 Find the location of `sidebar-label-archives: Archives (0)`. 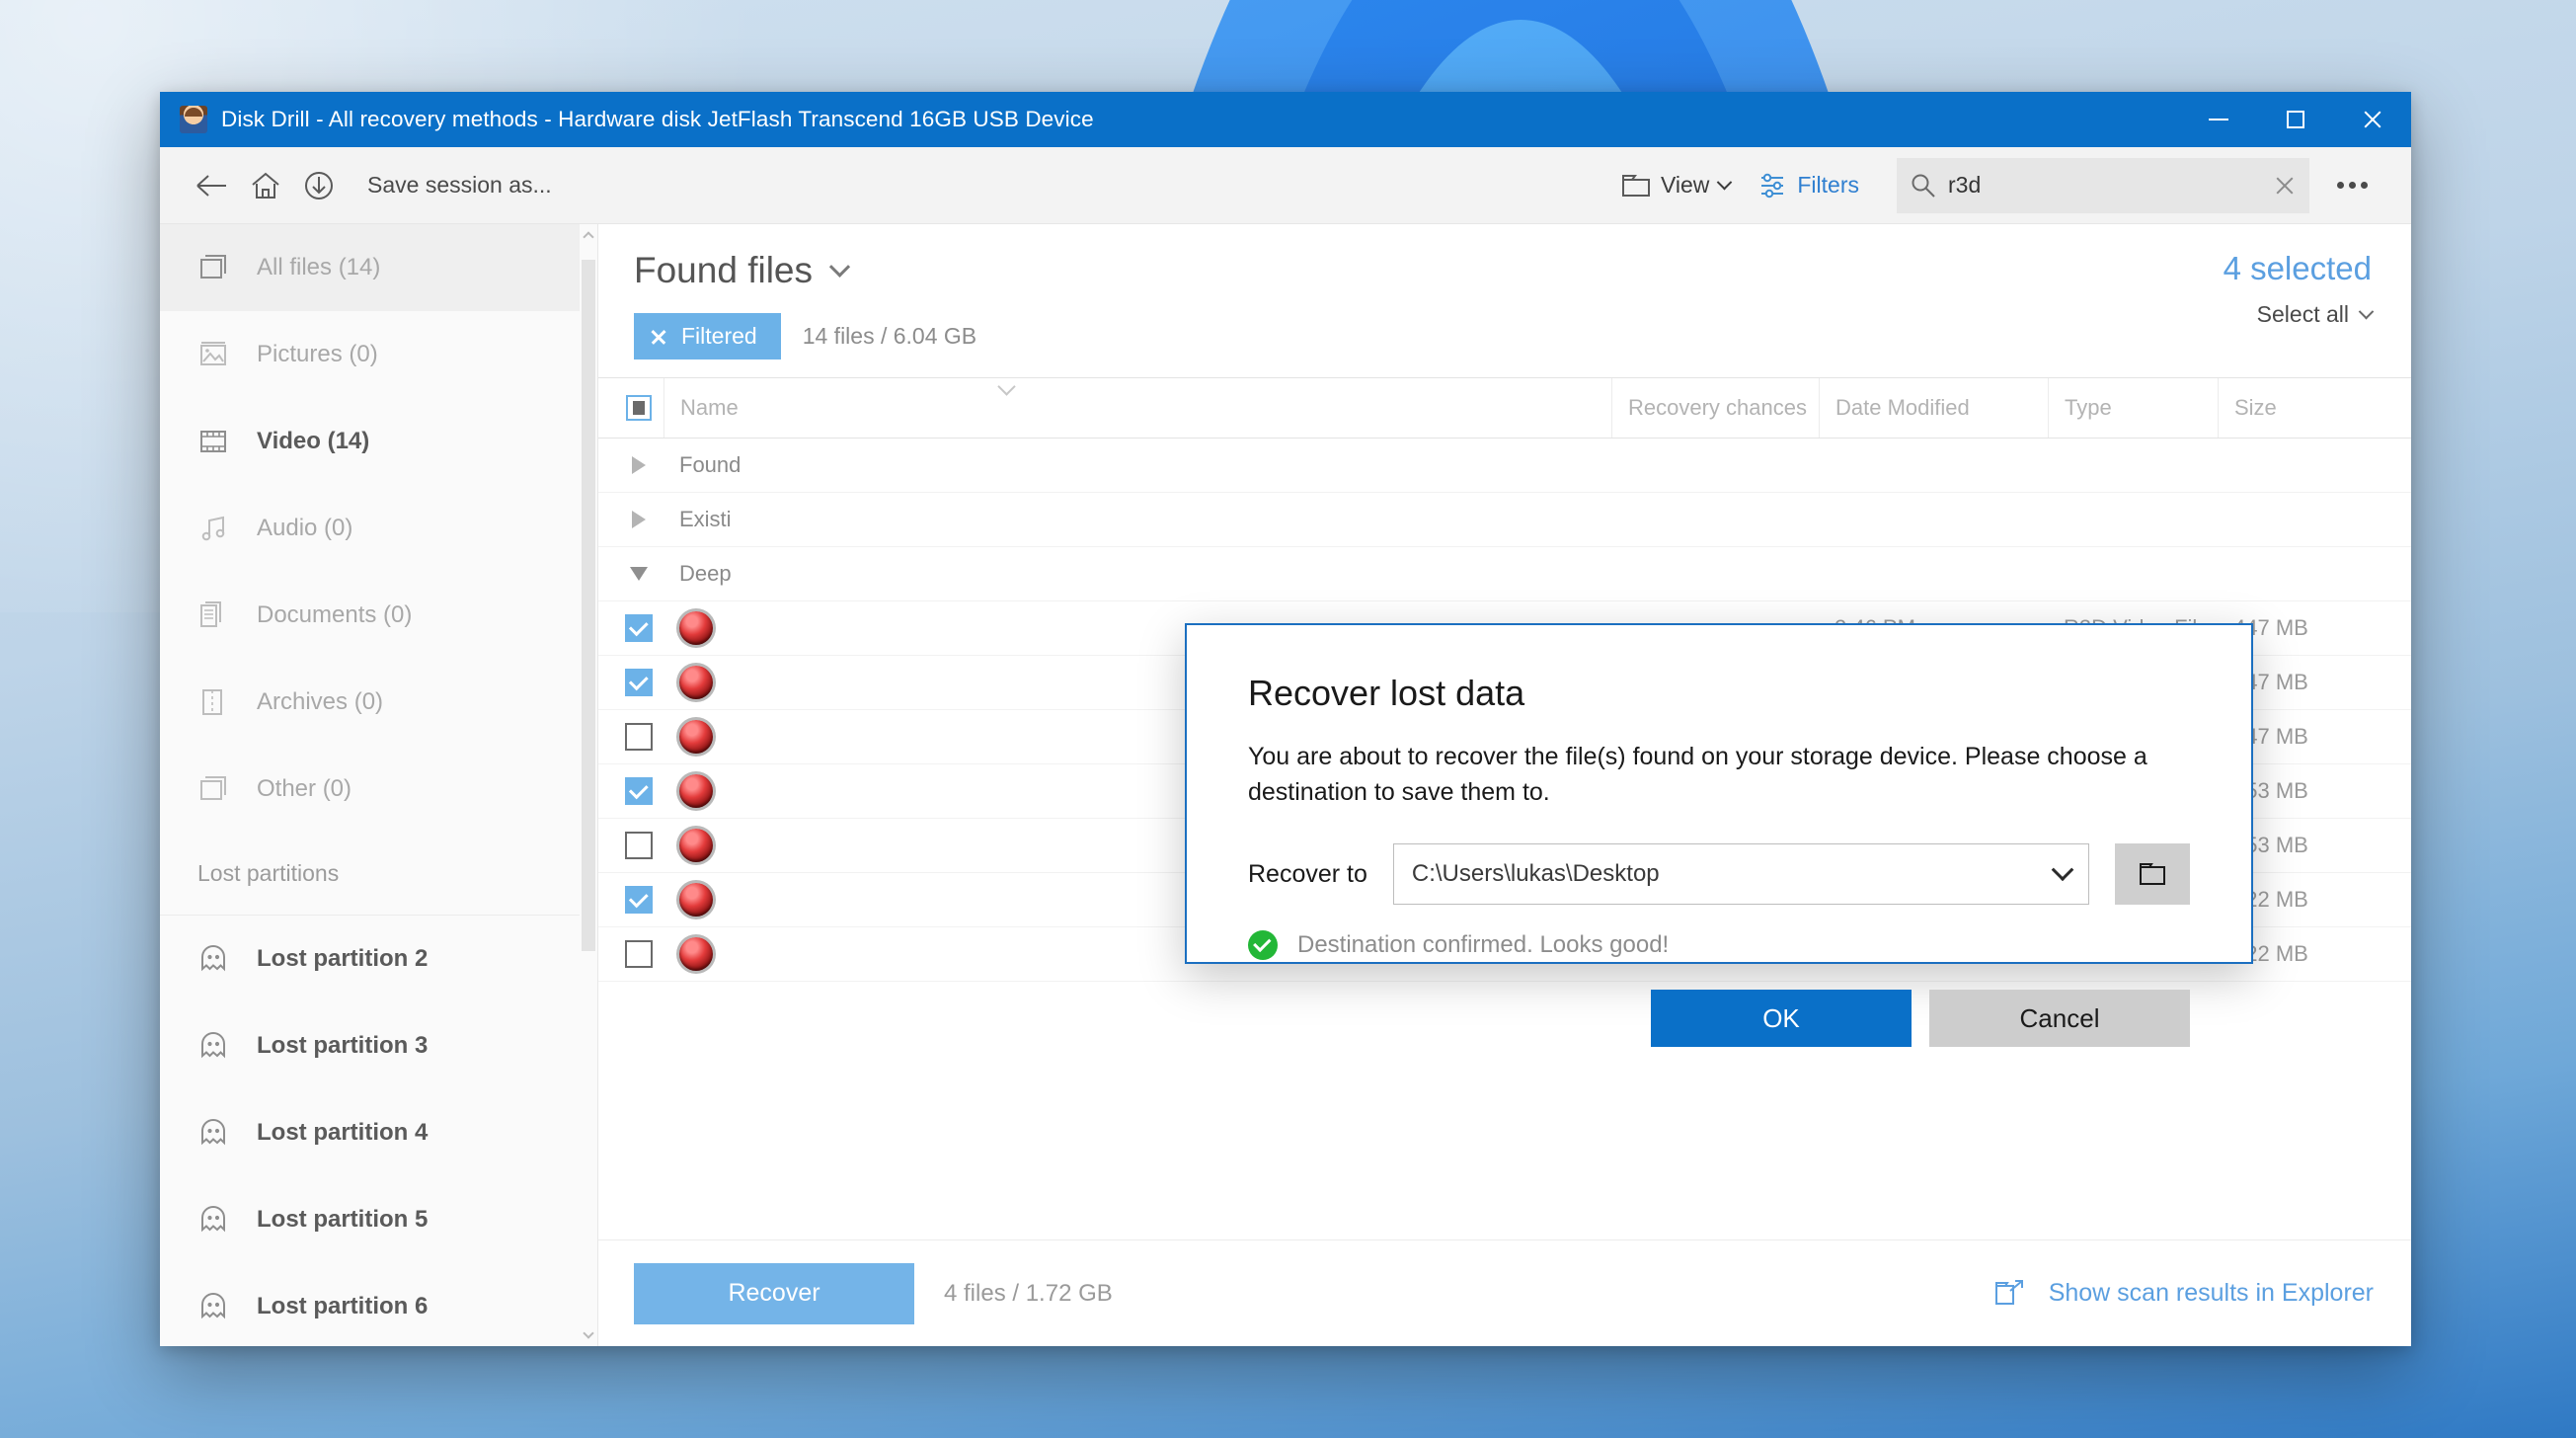

sidebar-label-archives: Archives (0) is located at coordinates (320, 701).